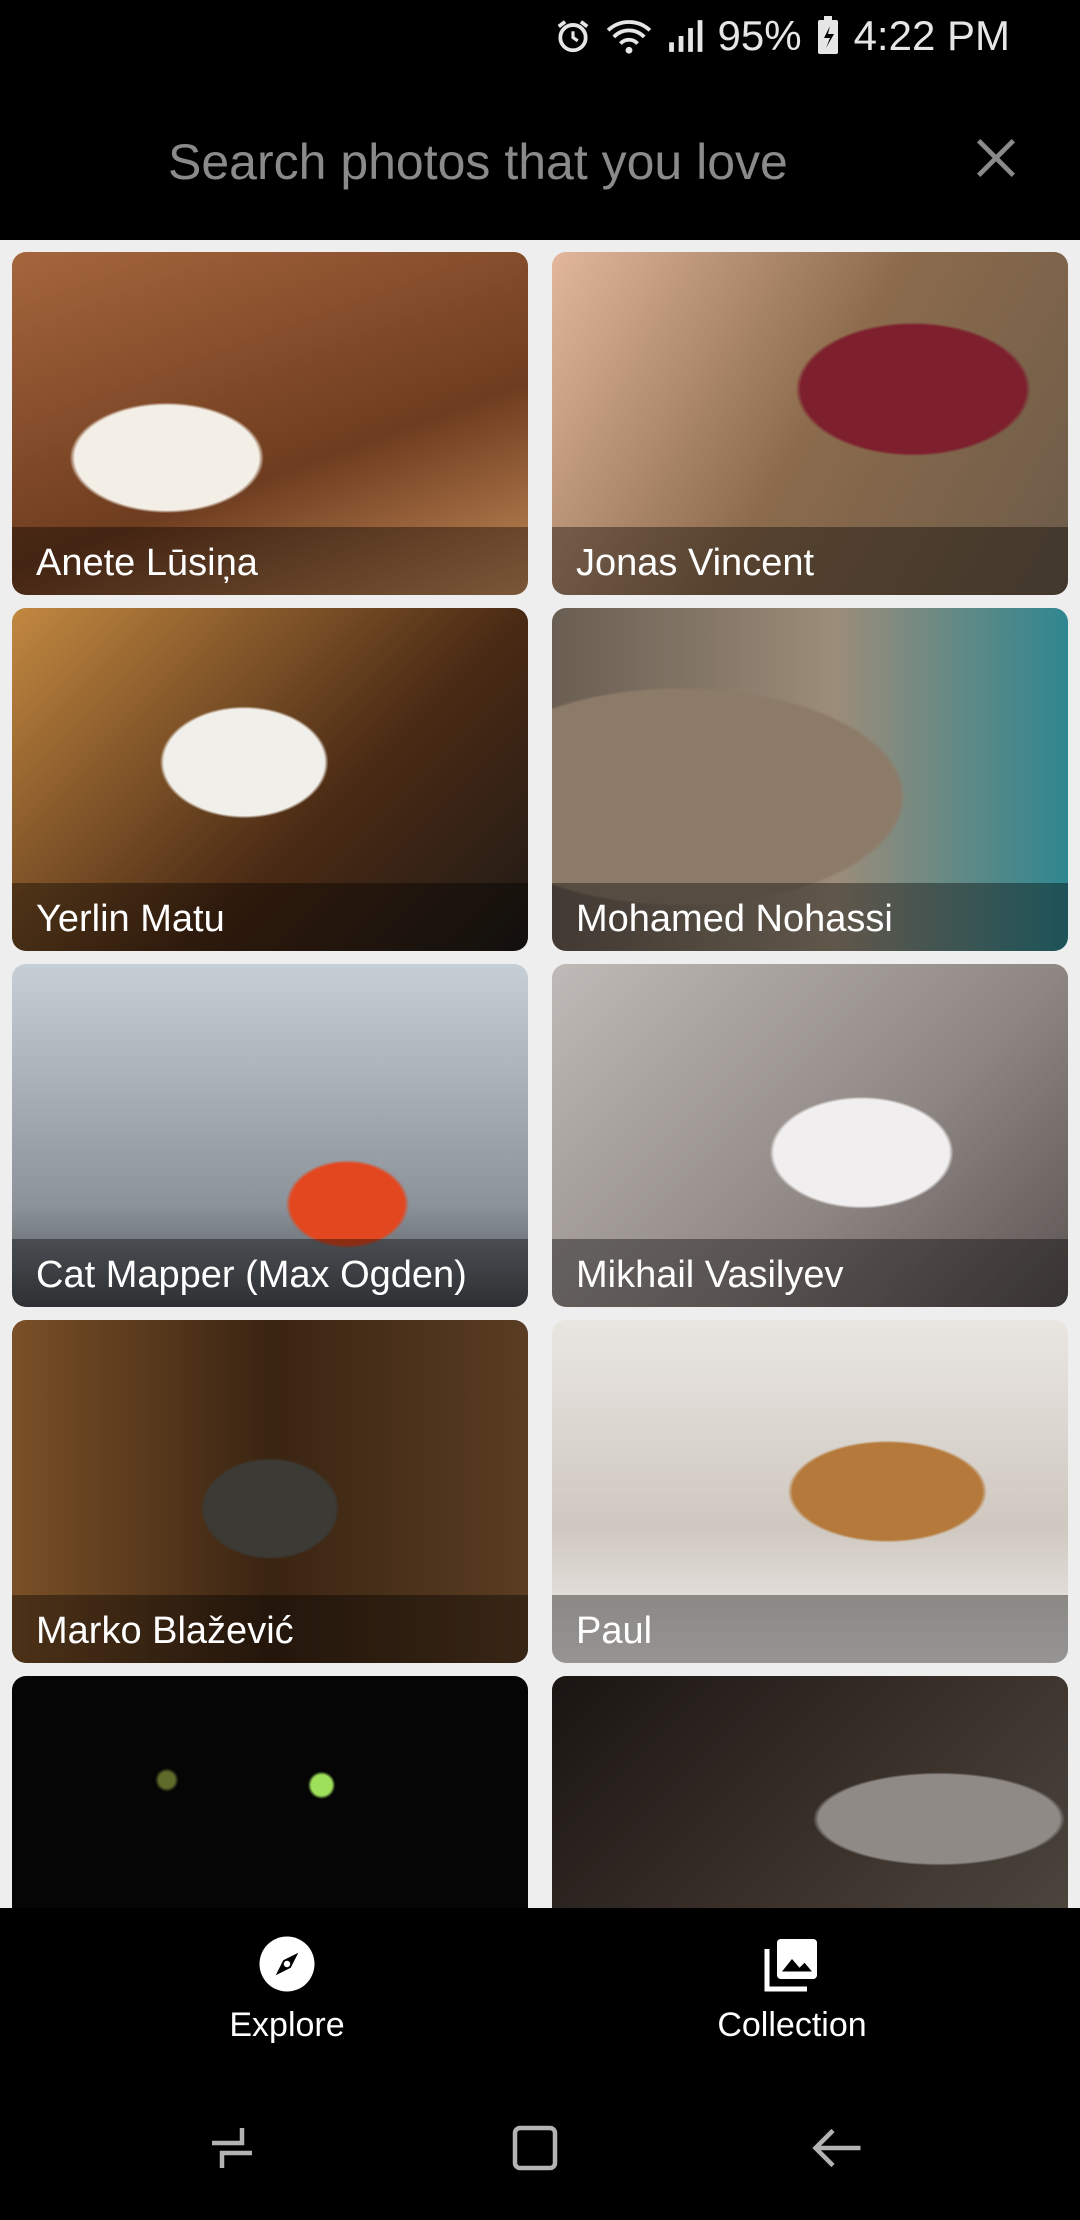  What do you see at coordinates (629, 36) in the screenshot?
I see `wifi-icon` at bounding box center [629, 36].